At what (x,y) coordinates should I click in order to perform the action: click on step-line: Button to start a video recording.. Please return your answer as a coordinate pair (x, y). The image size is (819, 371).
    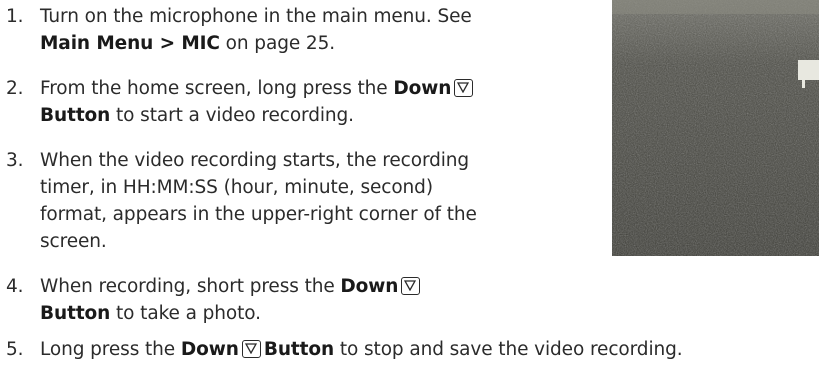
    Looking at the image, I should click on (258, 115).